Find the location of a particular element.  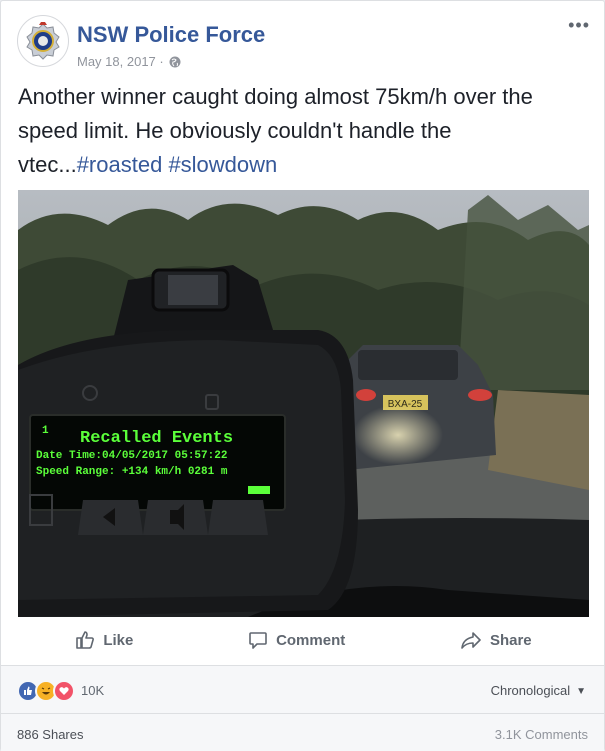

post-header: NSW Police Force May 18, 2017 · ••• is located at coordinates (303, 45).